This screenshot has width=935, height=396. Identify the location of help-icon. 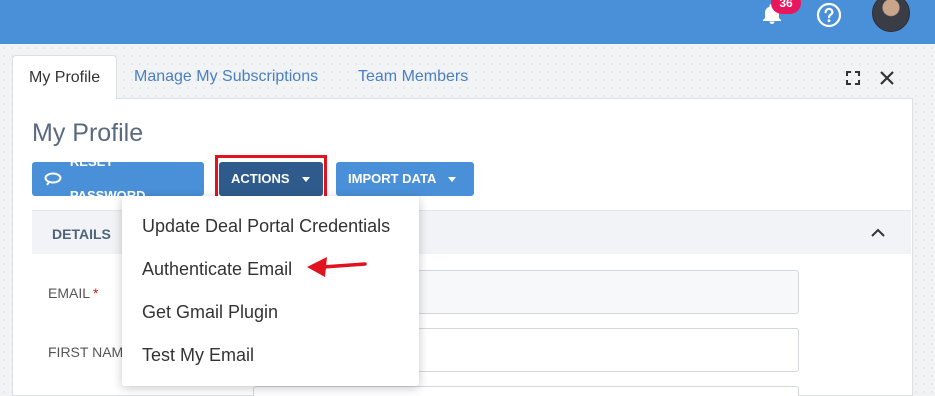
(829, 15).